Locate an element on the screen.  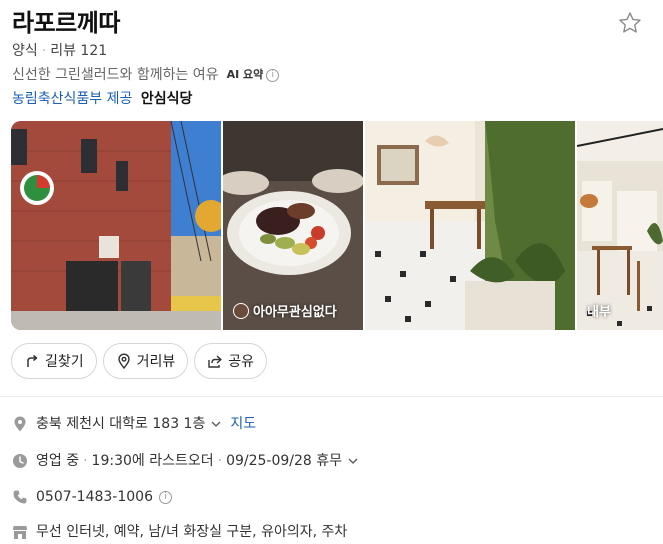
safe-restaurant-badge: 안심식당 is located at coordinates (166, 99).